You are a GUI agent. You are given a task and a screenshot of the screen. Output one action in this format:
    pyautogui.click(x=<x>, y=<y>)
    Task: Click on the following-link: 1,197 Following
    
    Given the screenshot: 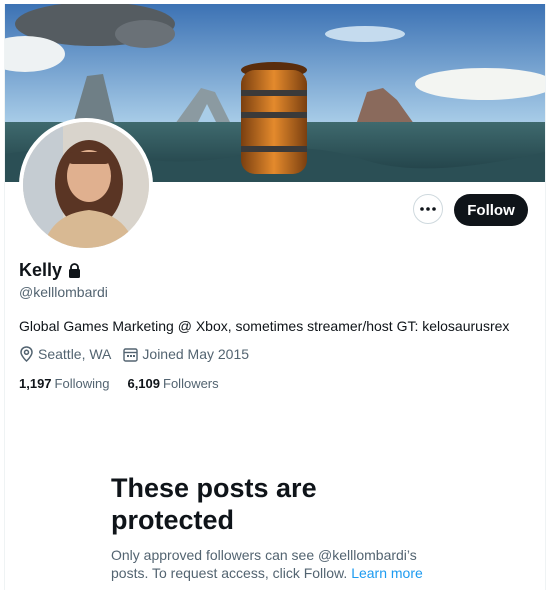 What is the action you would take?
    pyautogui.click(x=64, y=383)
    